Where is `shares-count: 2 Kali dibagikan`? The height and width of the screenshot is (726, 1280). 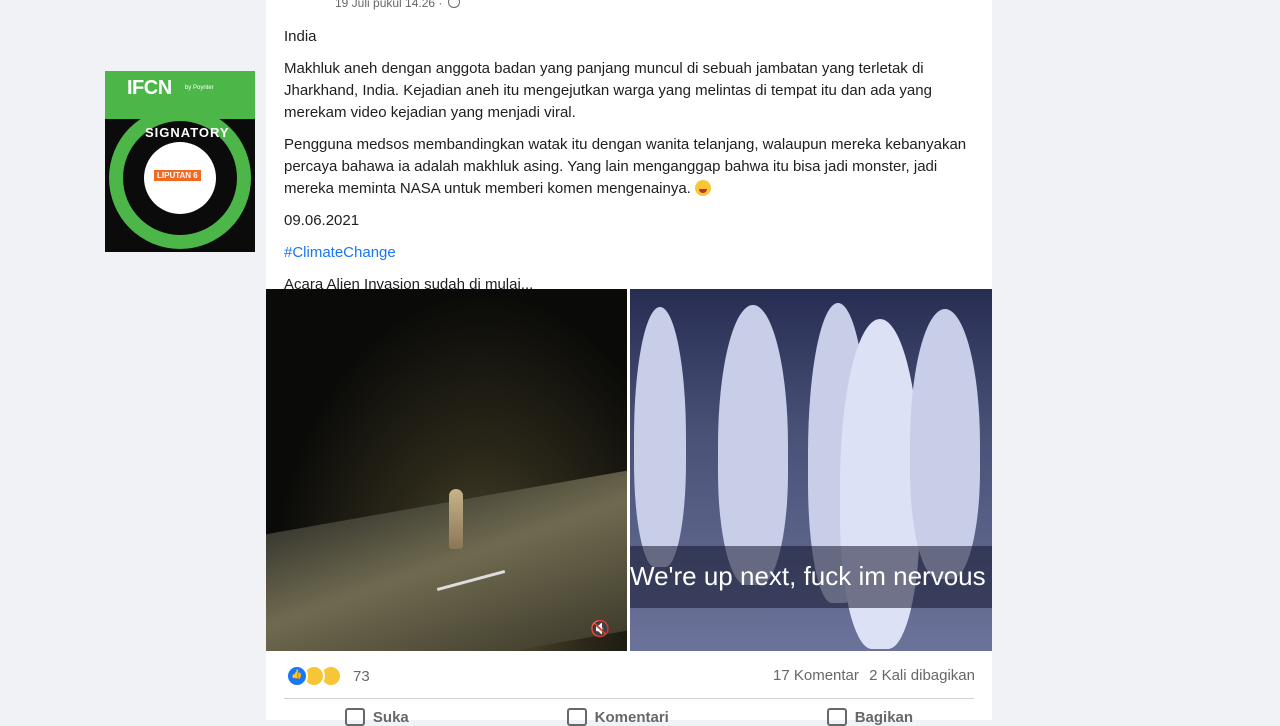 shares-count: 2 Kali dibagikan is located at coordinates (922, 675).